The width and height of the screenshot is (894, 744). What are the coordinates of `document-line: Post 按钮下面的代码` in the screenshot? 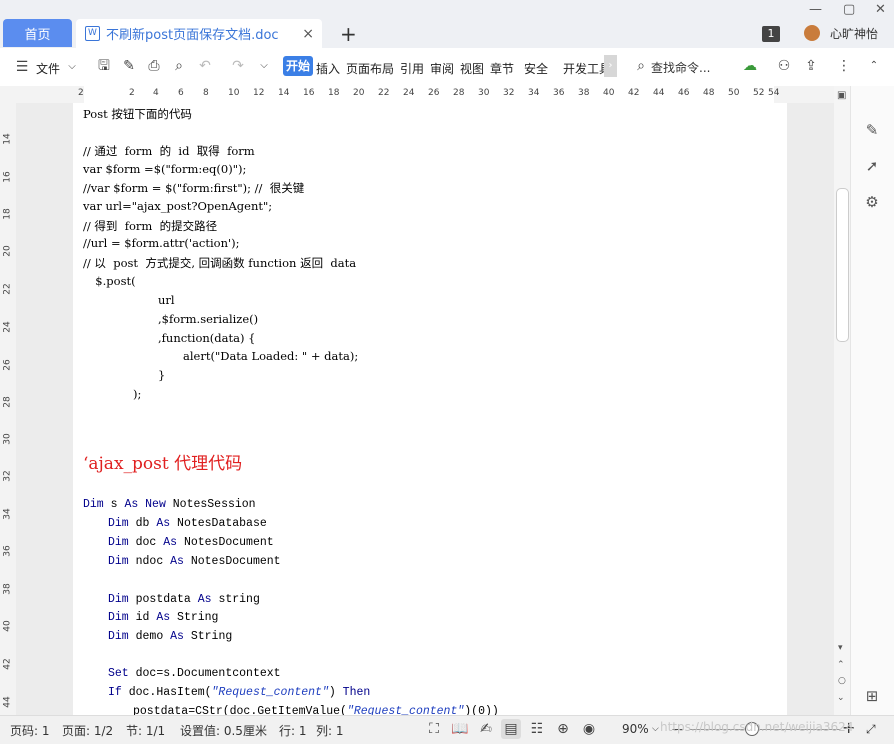 It's located at (137, 114).